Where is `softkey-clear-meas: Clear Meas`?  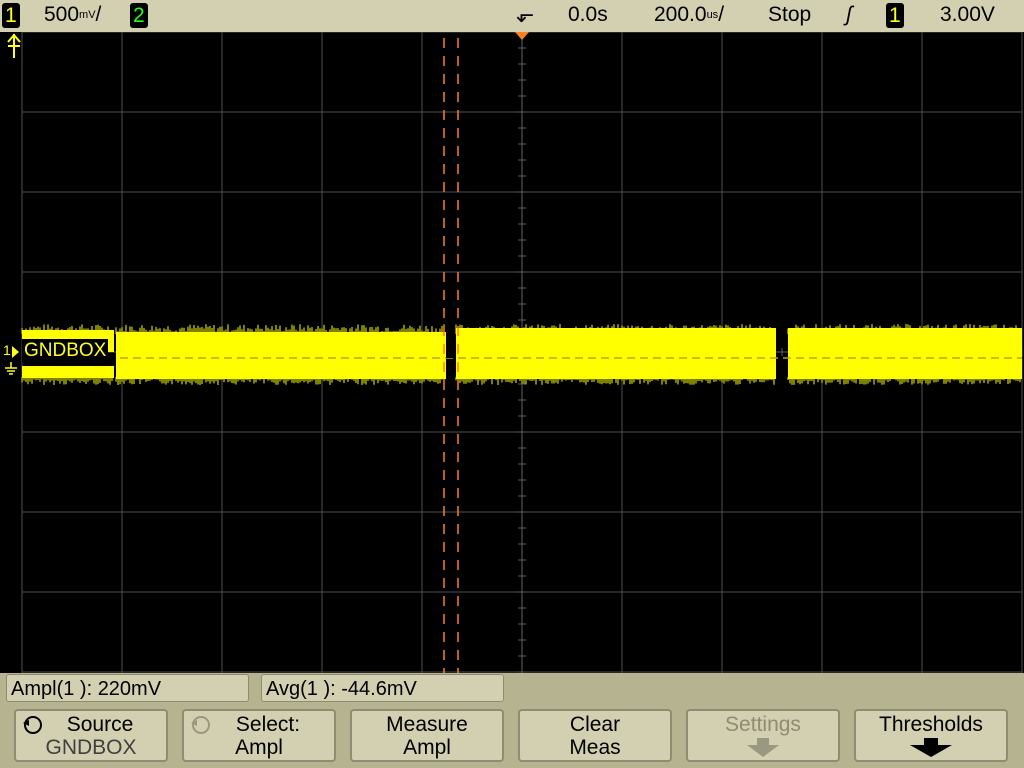 softkey-clear-meas: Clear Meas is located at coordinates (595, 735).